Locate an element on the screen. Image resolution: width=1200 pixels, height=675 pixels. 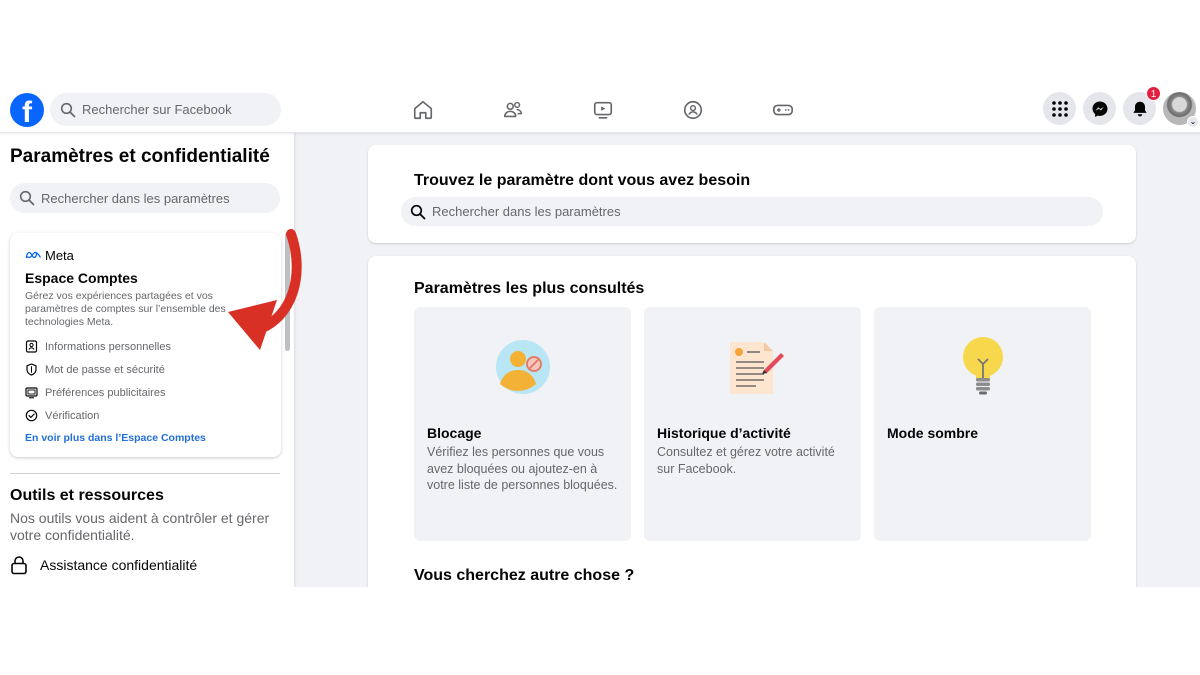
activity-log-illustration-wrapper is located at coordinates (752, 367).